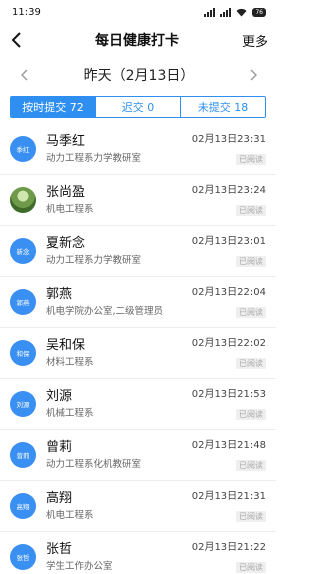  What do you see at coordinates (23, 149) in the screenshot?
I see `avatar: 季红` at bounding box center [23, 149].